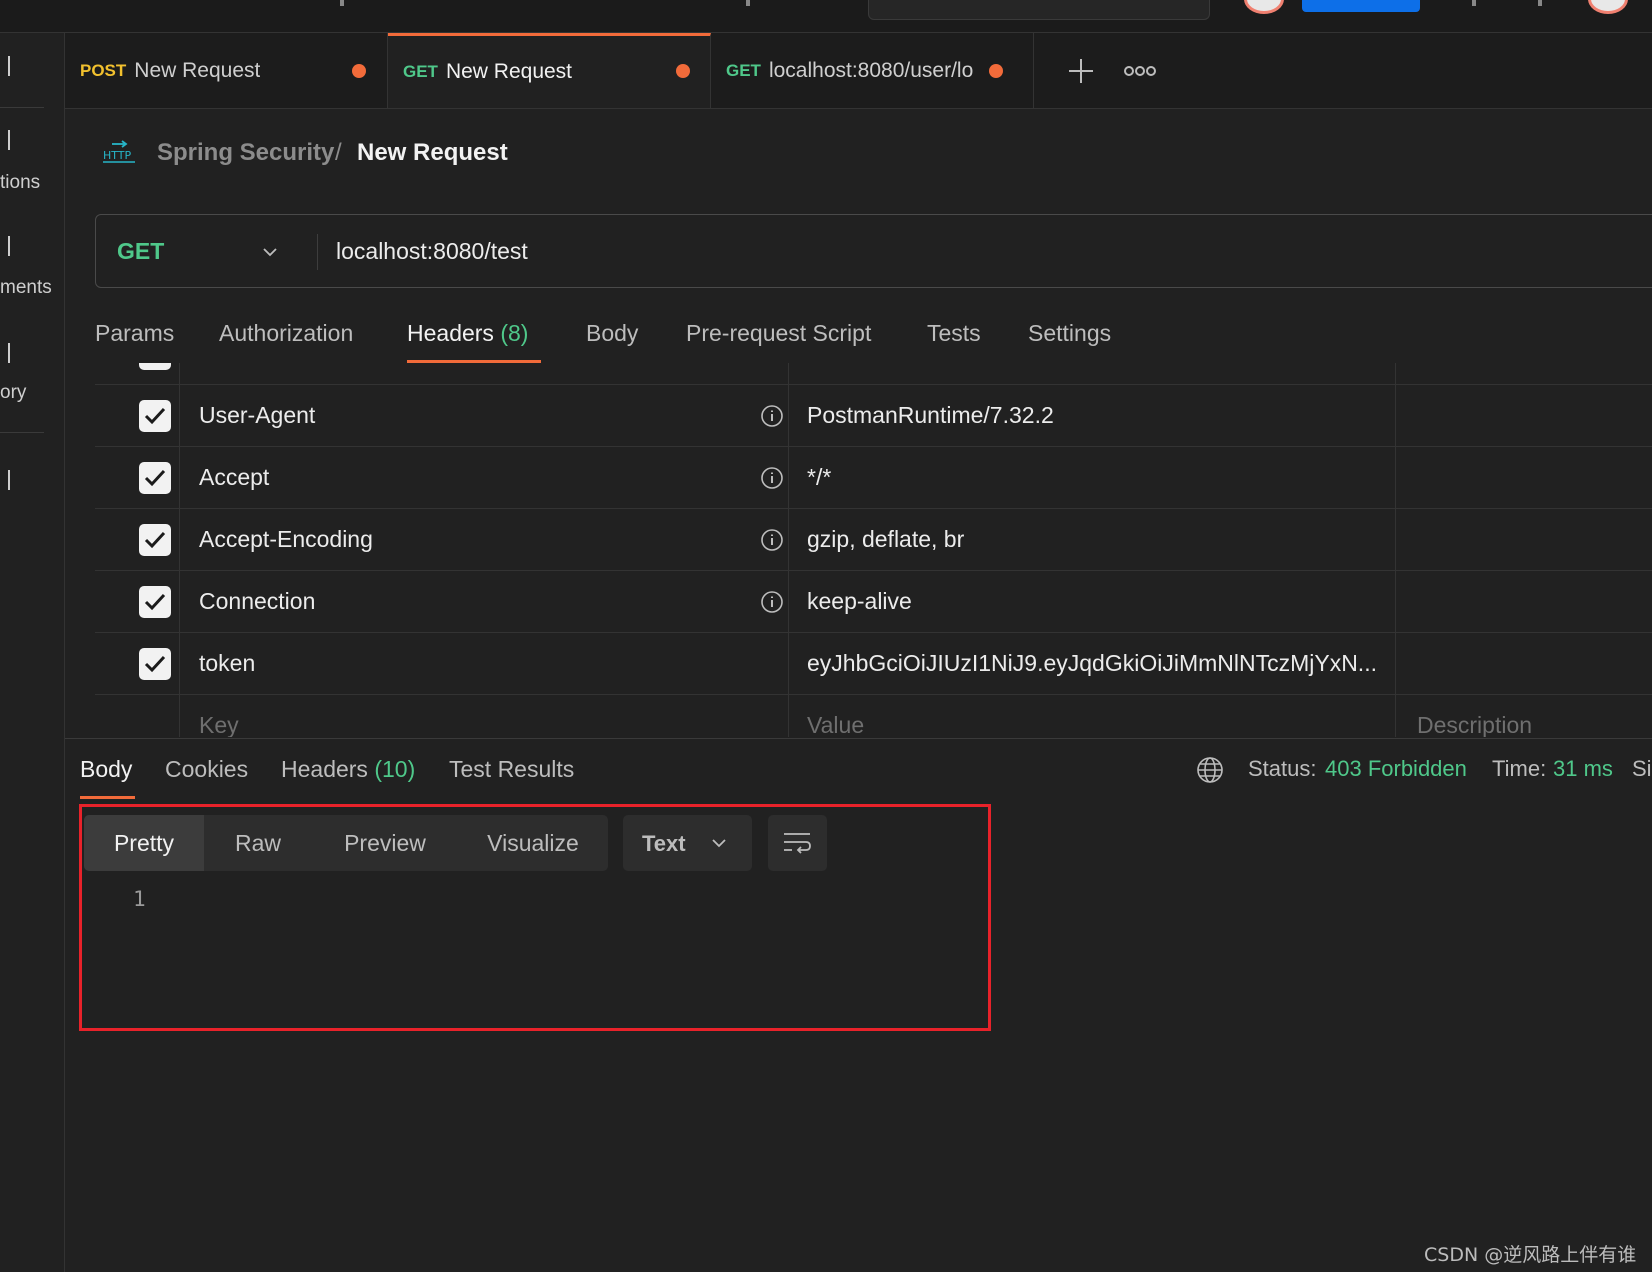  I want to click on table-row: Connection keep-alive, so click(873, 602).